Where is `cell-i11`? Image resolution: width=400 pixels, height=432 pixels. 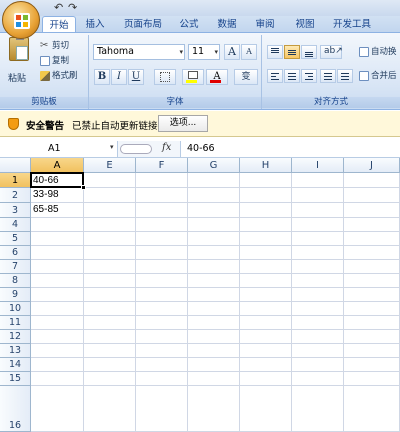
cell-i11 is located at coordinates (318, 323).